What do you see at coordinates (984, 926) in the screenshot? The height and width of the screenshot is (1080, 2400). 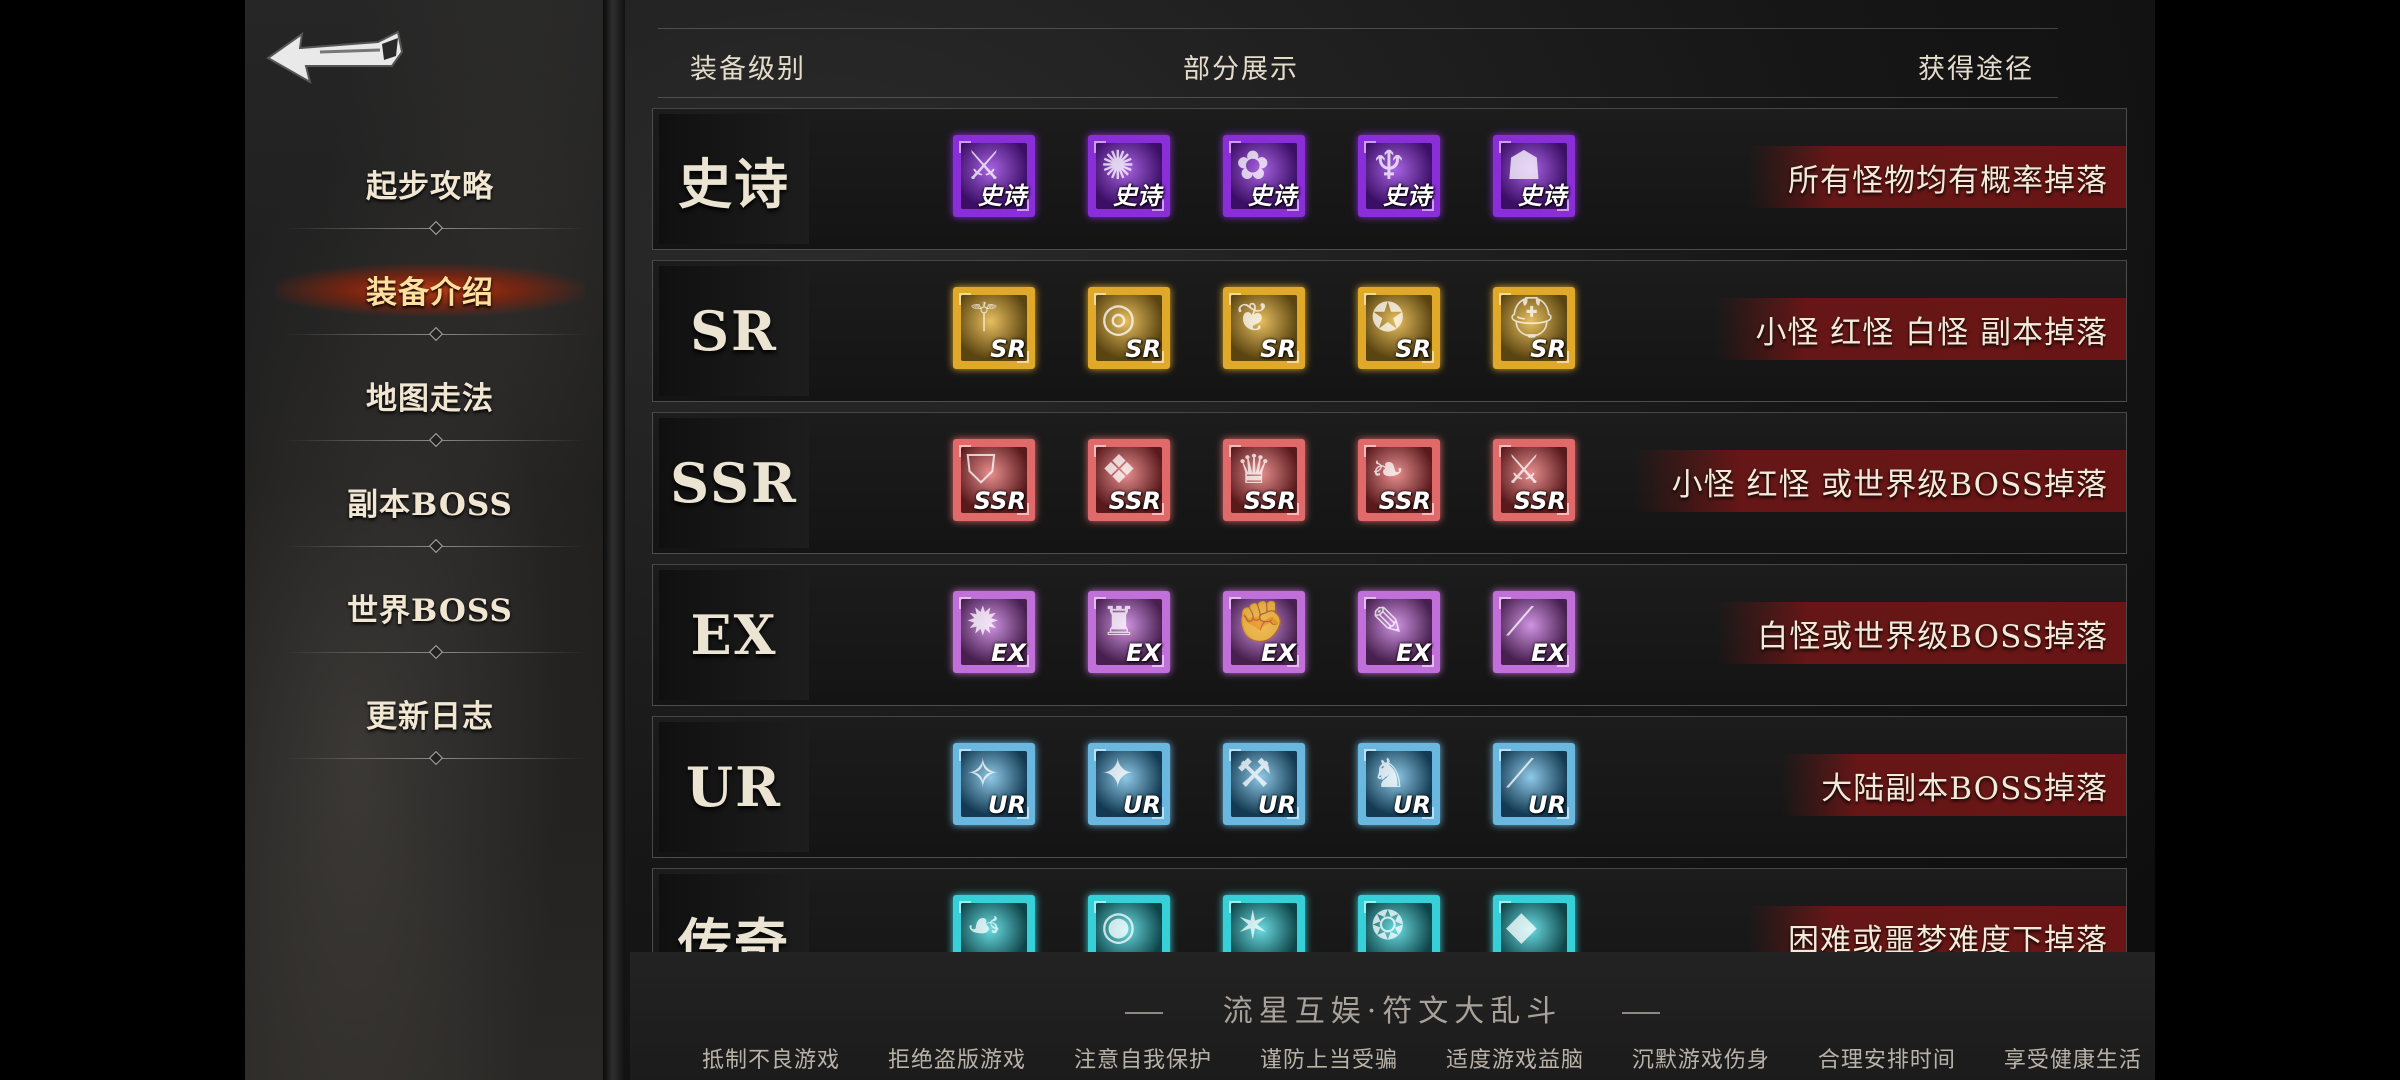 I see `cloak-icon: ☙` at bounding box center [984, 926].